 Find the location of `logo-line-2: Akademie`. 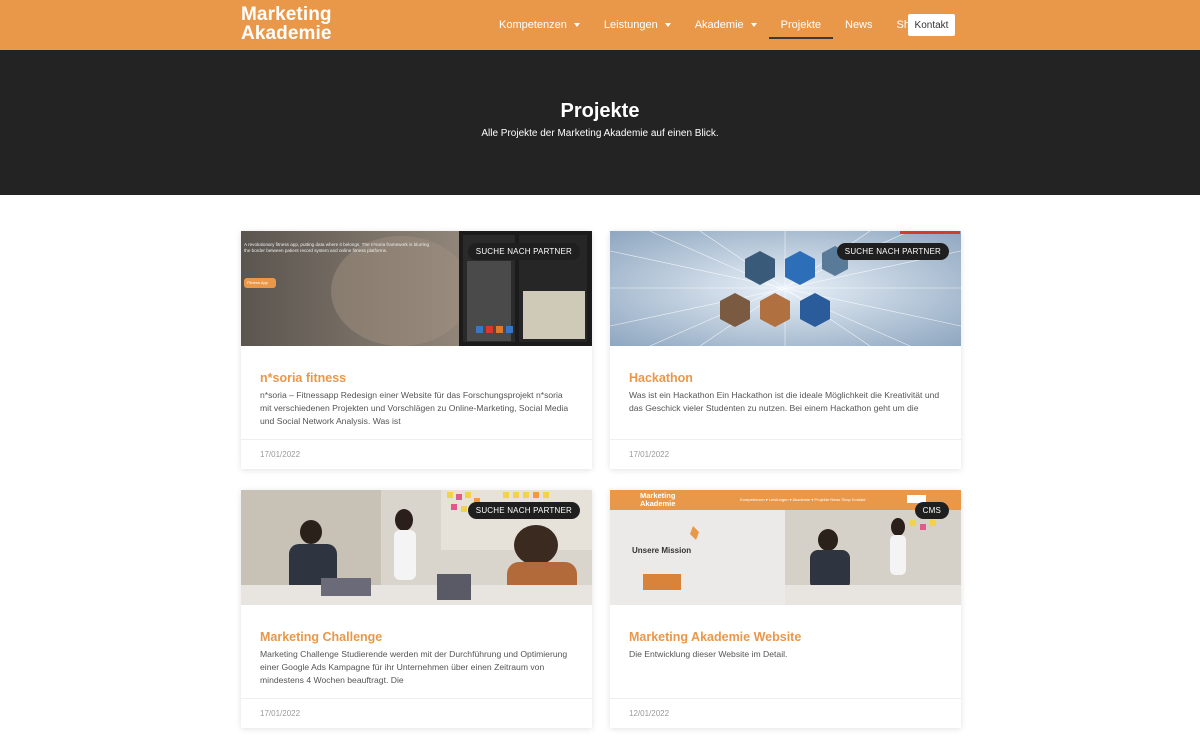

logo-line-2: Akademie is located at coordinates (286, 33).